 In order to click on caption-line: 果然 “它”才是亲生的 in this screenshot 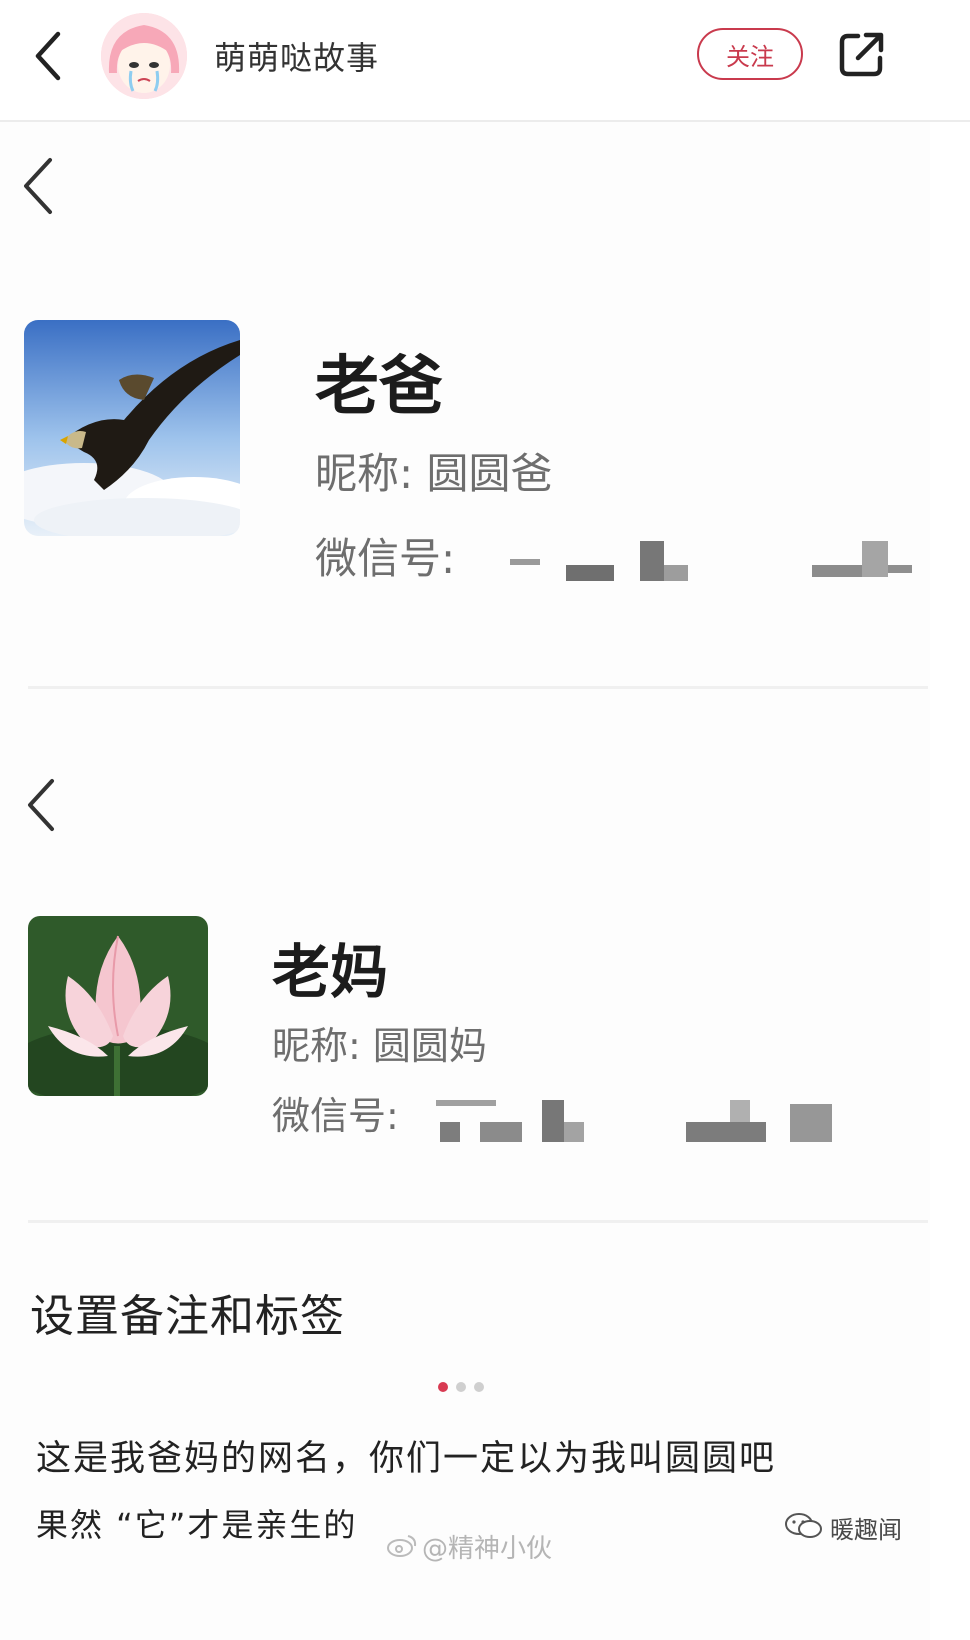, I will do `click(197, 1525)`.